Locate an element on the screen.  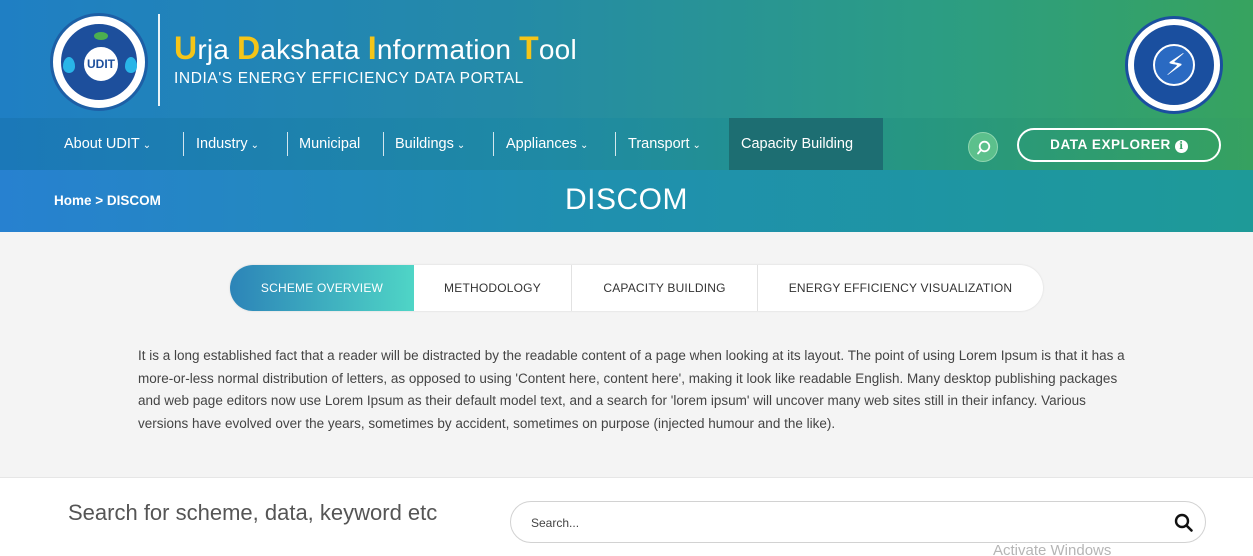
udit-logo-ring: UDIT is located at coordinates (99, 62).